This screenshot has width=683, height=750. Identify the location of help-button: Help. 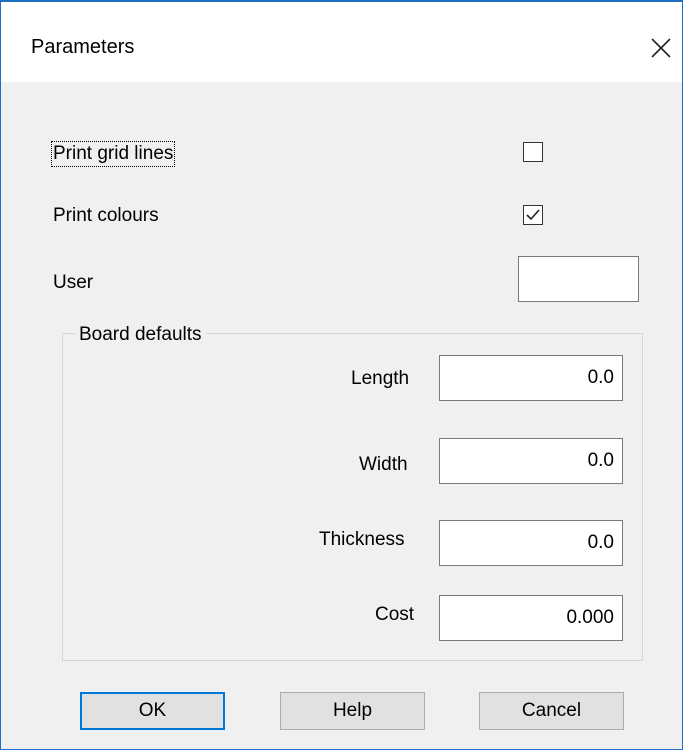
(352, 711).